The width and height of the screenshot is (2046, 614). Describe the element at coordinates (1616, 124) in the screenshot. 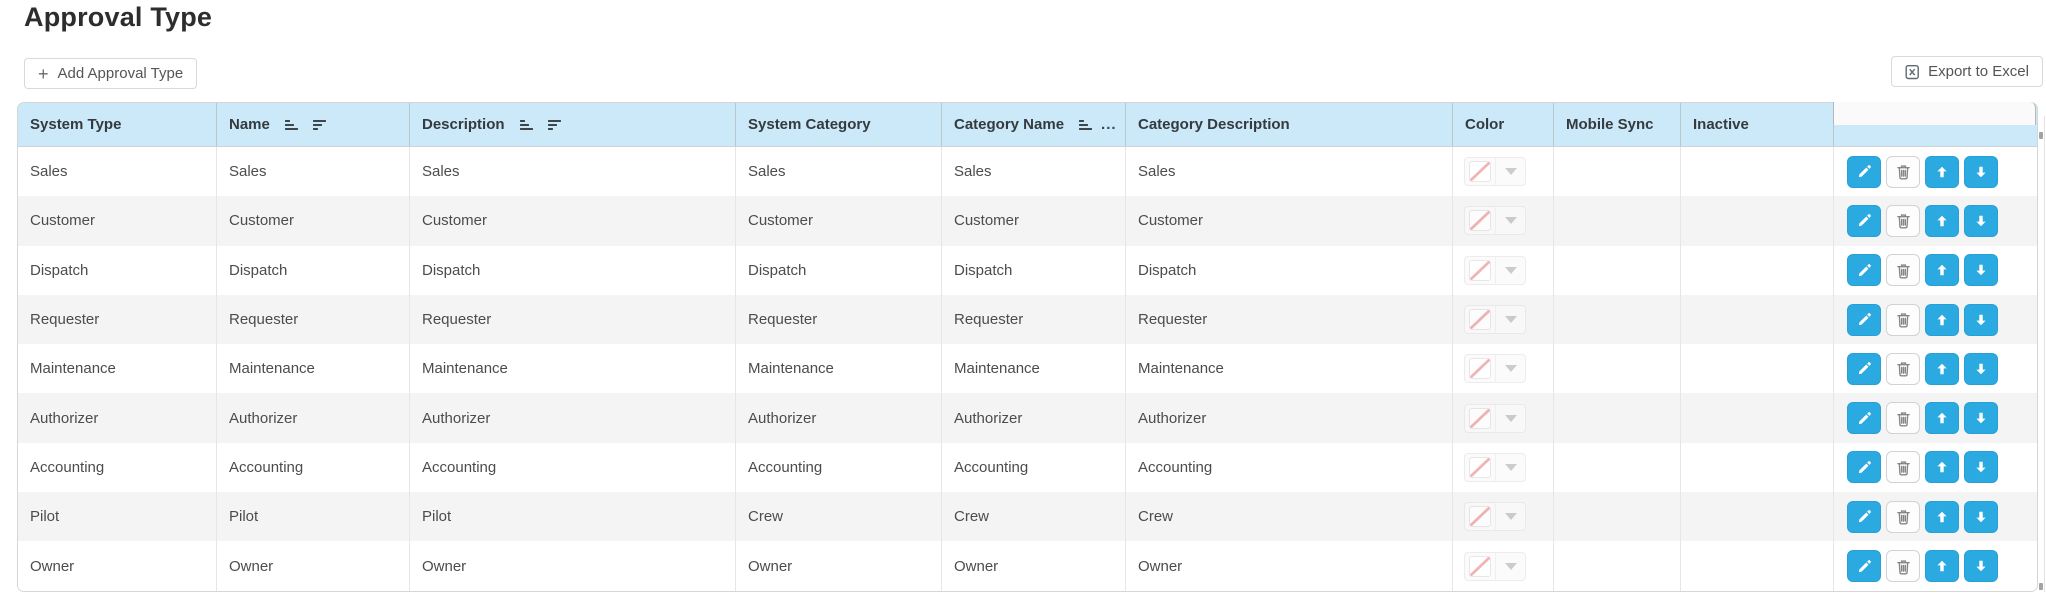

I see `column-header-mobile-sync: Mobile Sync` at that location.